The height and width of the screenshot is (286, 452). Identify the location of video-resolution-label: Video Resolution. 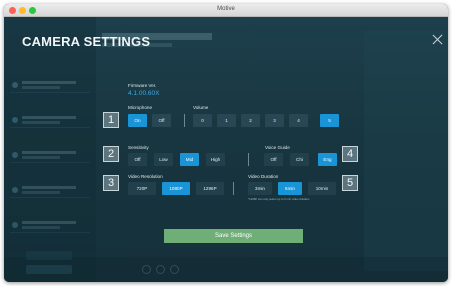
(145, 176).